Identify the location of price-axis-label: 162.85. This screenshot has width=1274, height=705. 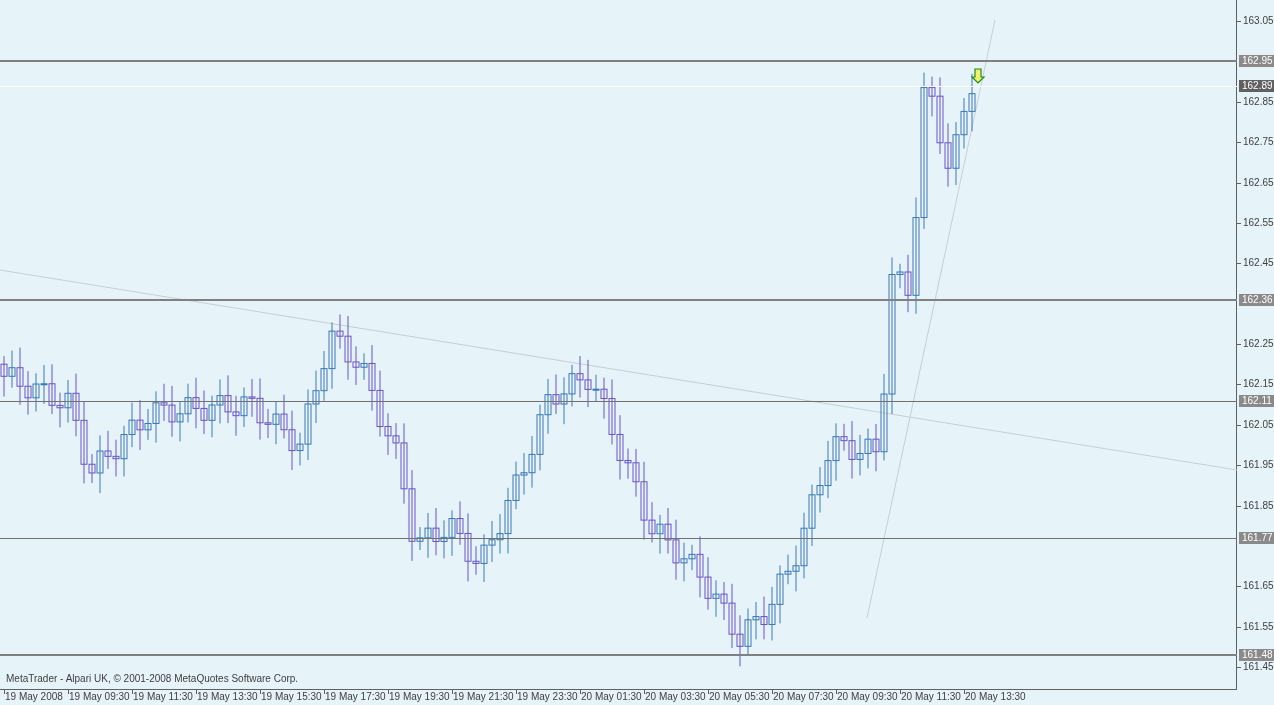
(1258, 102).